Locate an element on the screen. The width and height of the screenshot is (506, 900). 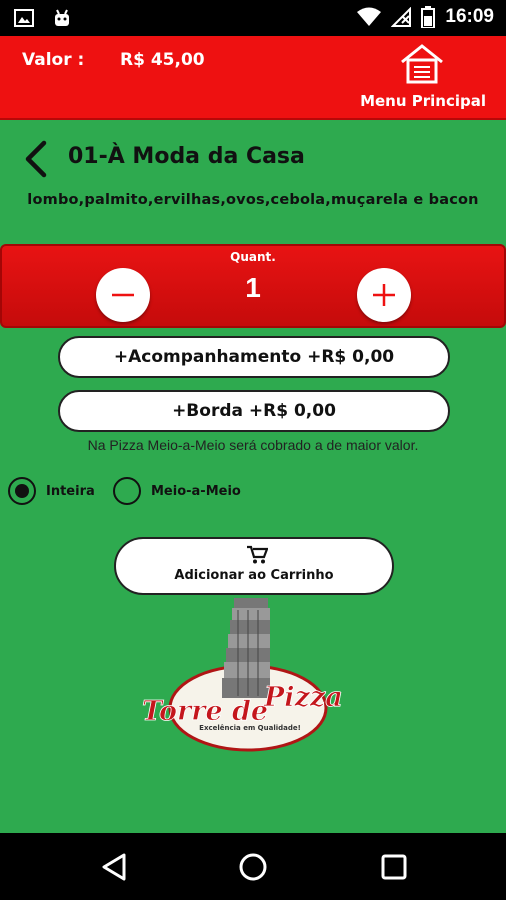
battery-icon is located at coordinates (428, 17).